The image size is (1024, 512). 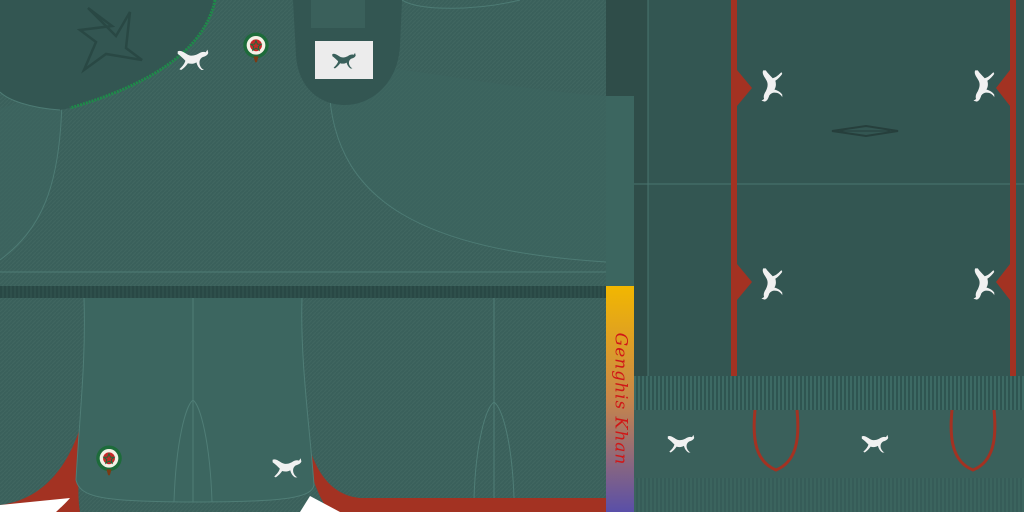 I want to click on signature-text: Genghis Khan, so click(x=620, y=399).